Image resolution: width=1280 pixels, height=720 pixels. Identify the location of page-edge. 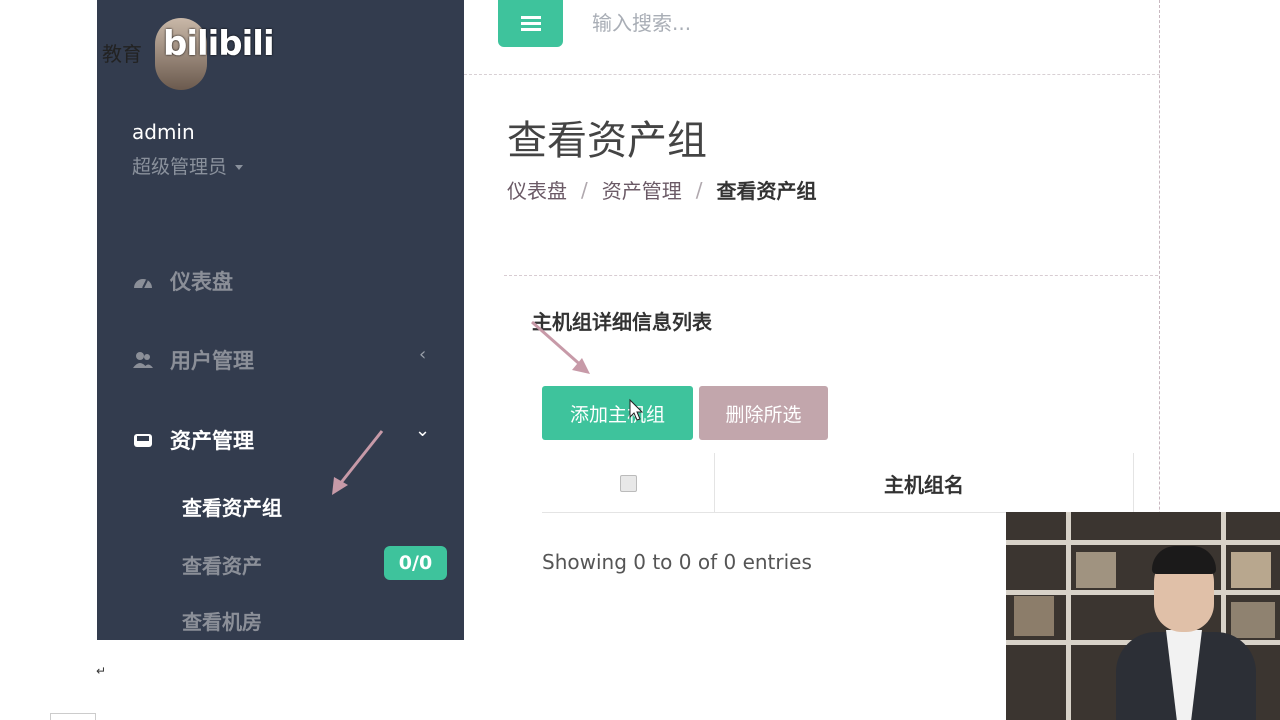
(73, 716).